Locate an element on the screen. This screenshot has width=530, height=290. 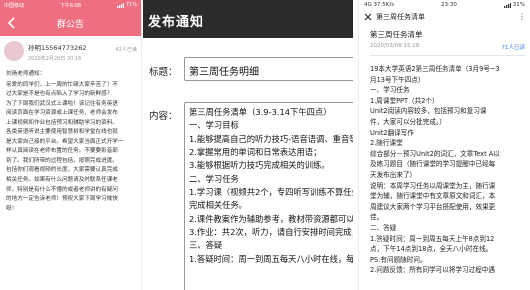
doc-title: 第三周任务清单 is located at coordinates (396, 34).